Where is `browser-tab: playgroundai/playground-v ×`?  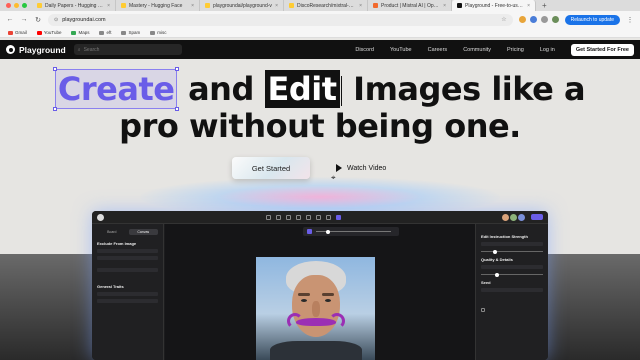 browser-tab: playgroundai/playground-v × is located at coordinates (242, 5).